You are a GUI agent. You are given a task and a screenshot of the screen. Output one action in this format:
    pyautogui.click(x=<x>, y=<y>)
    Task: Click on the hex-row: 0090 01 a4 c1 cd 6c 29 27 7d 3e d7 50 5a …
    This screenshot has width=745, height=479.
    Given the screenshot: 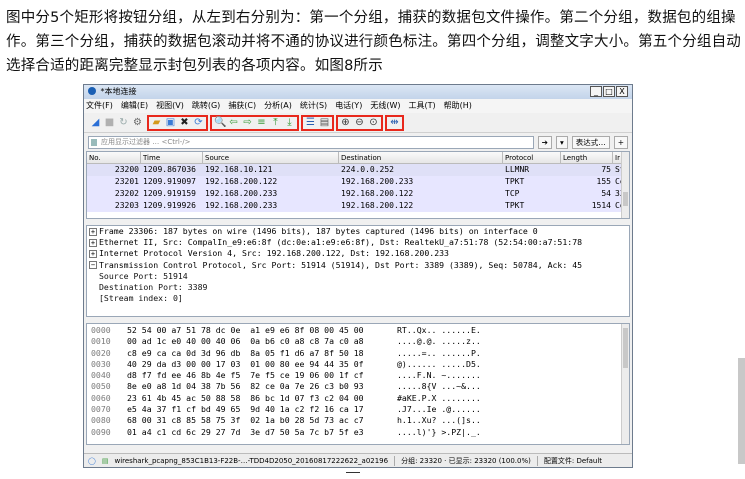 What is the action you would take?
    pyautogui.click(x=358, y=432)
    